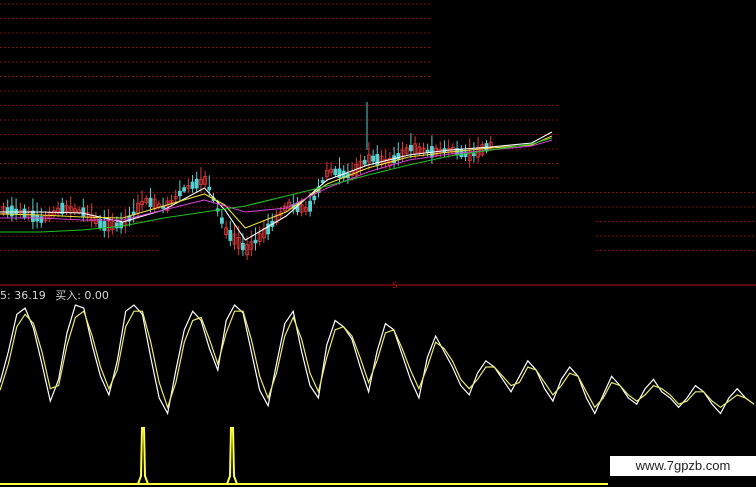 This screenshot has width=756, height=487. Describe the element at coordinates (54, 295) in the screenshot. I see `indicator-readout: 5: 36.19 买入: 0.00` at that location.